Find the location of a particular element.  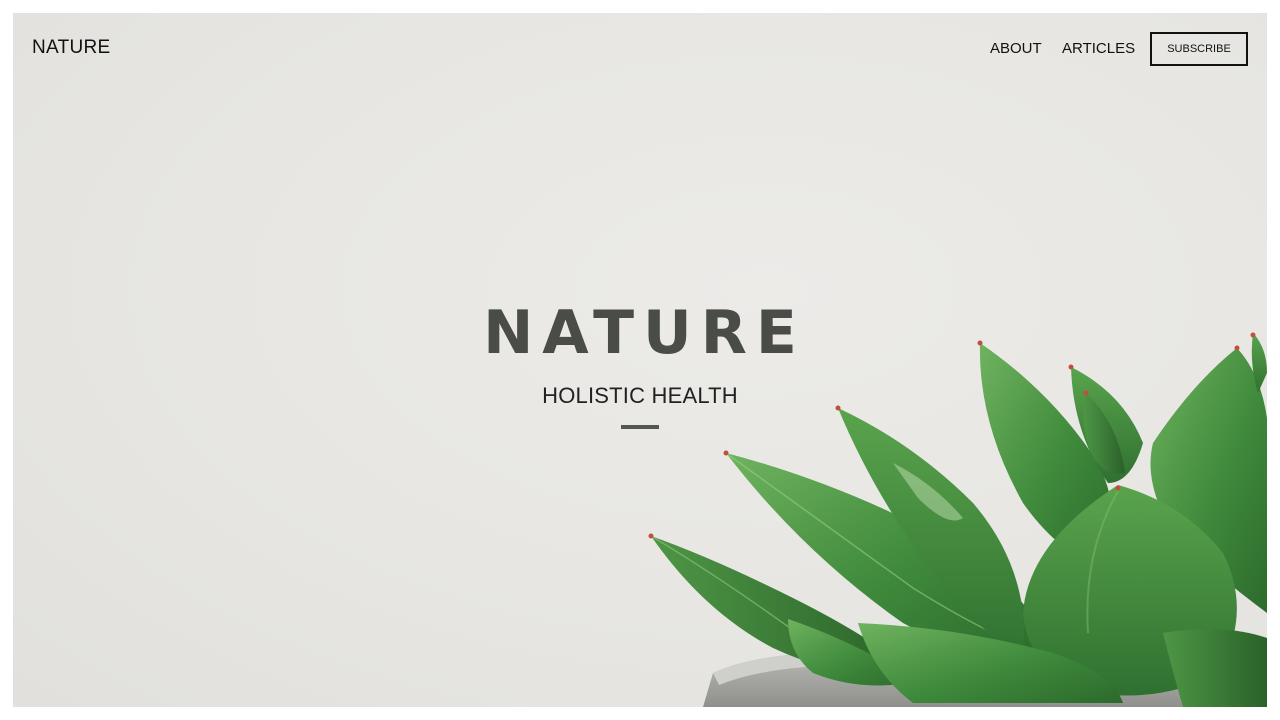

subscribe-button: SUBSCRIBE is located at coordinates (1199, 49).